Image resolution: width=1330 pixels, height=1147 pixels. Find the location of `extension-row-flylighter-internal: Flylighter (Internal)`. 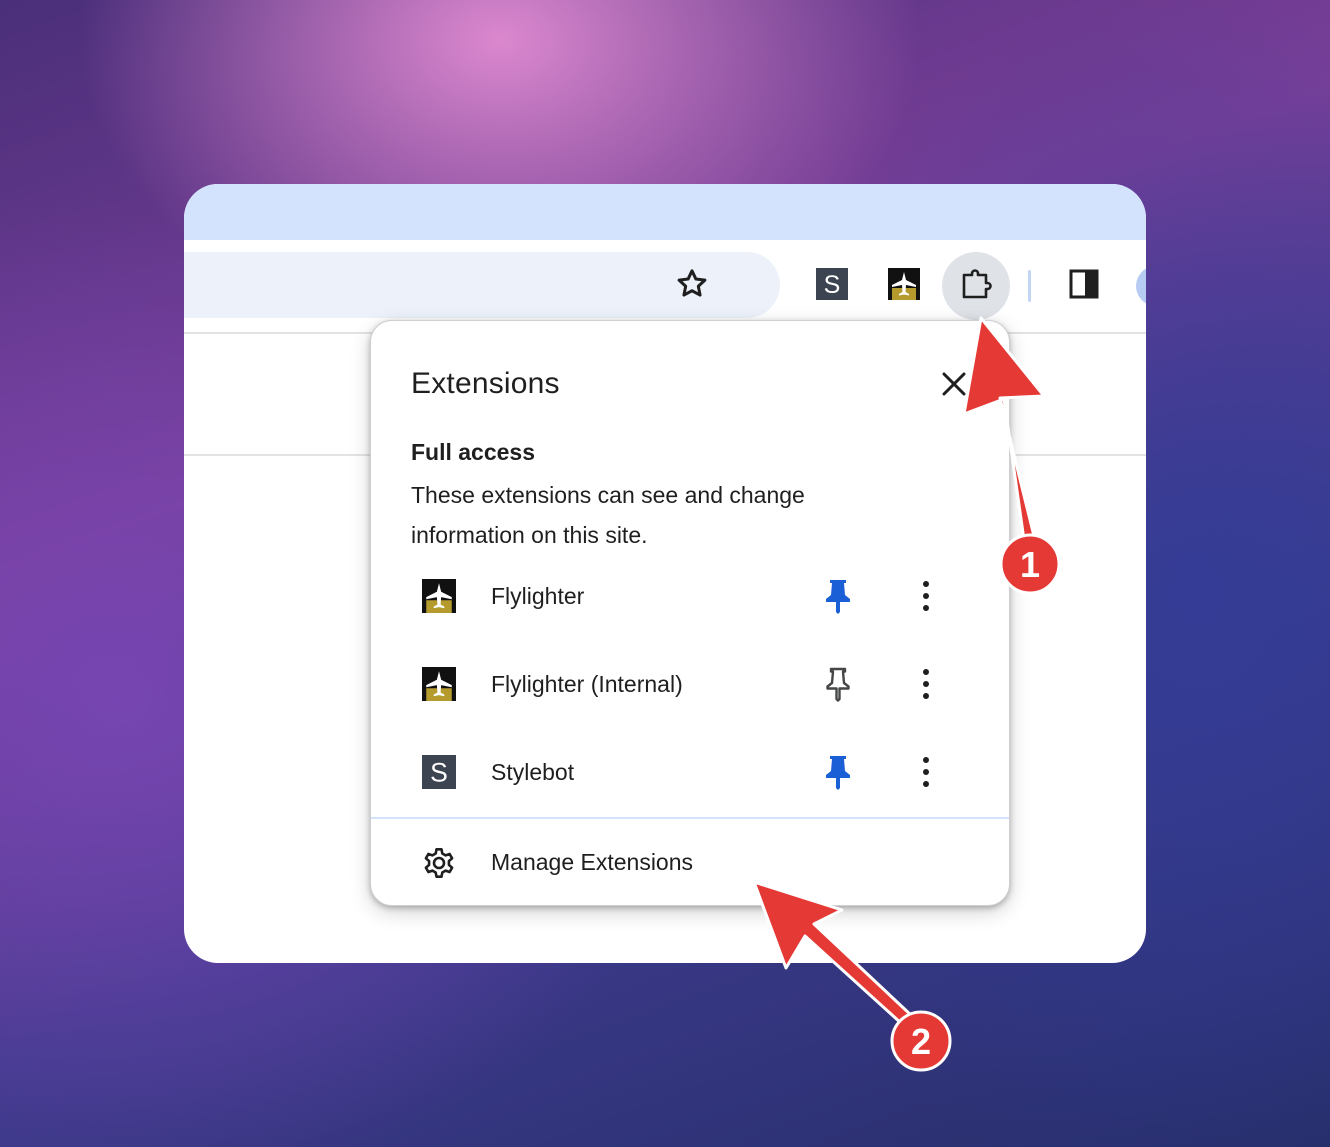

extension-row-flylighter-internal: Flylighter (Internal) is located at coordinates (691, 685).